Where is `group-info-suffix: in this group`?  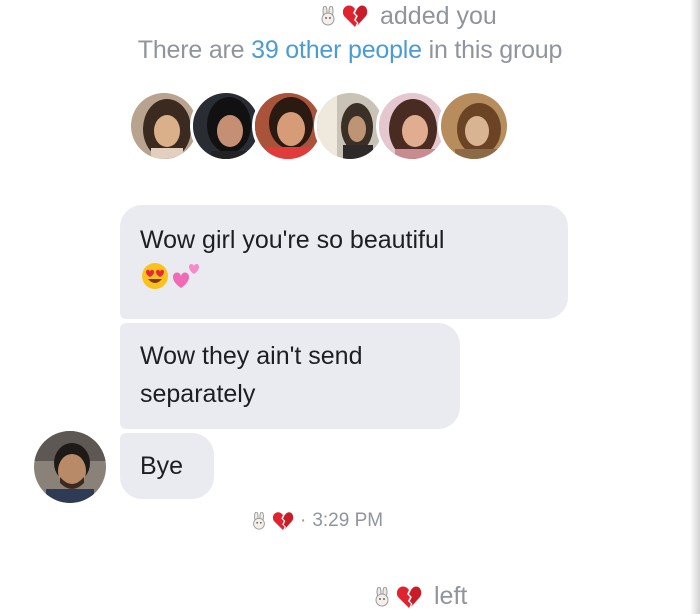
group-info-suffix: in this group is located at coordinates (492, 50).